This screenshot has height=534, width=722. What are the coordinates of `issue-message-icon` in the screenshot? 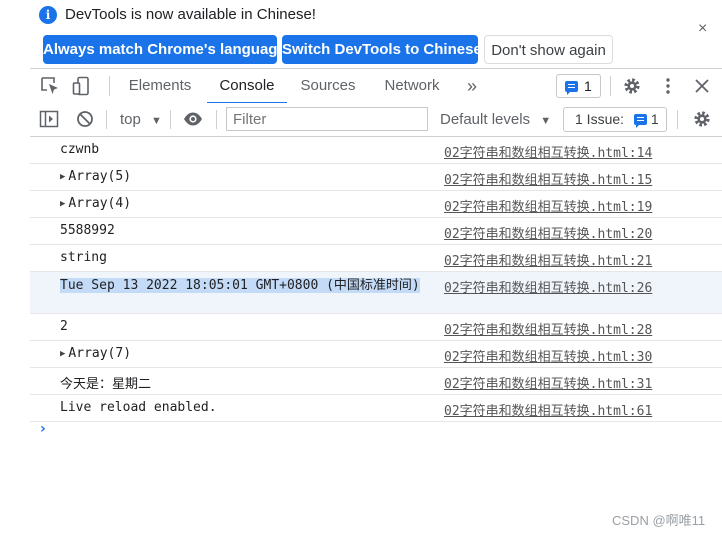 It's located at (640, 121).